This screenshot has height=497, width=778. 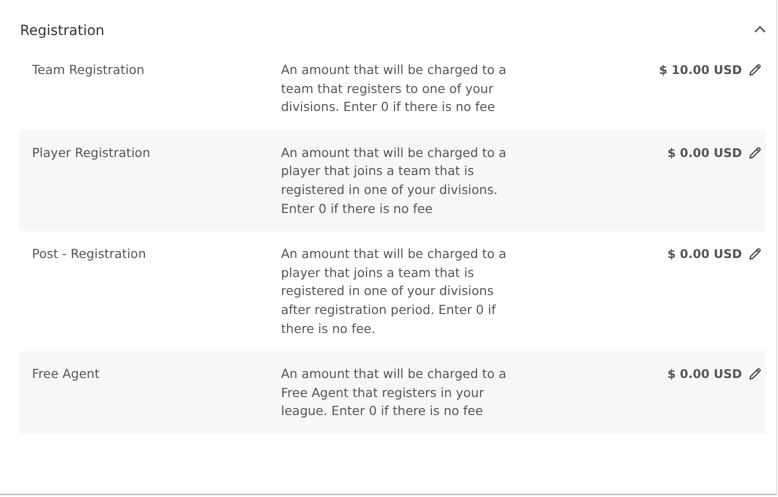 What do you see at coordinates (394, 181) in the screenshot?
I see `fee-description: An amount that will be charged to a player that joins a team that is registered in one of your divisions. Enter 0 if there is no fee` at bounding box center [394, 181].